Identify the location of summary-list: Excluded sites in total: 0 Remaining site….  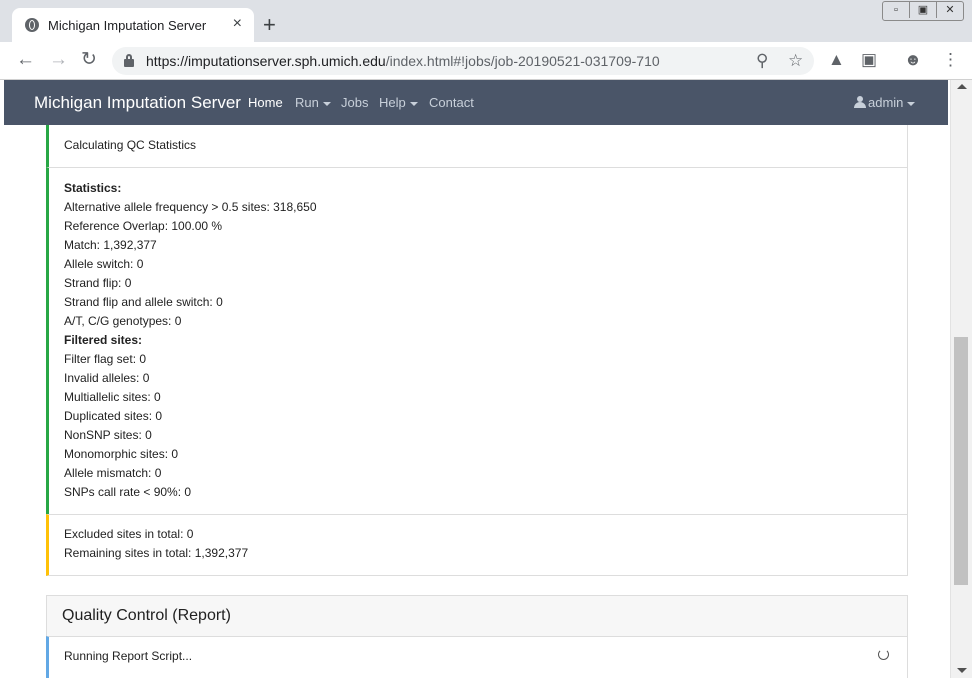
(156, 544).